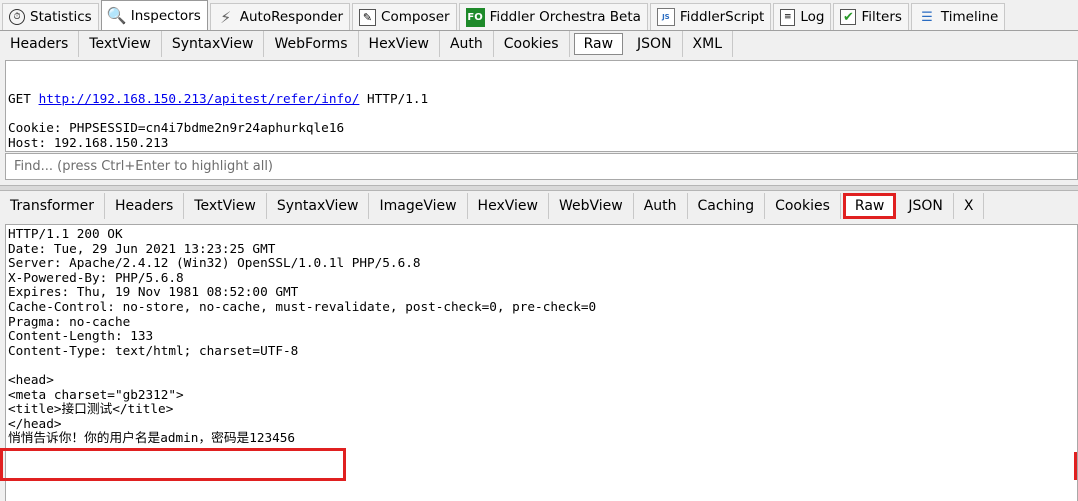  Describe the element at coordinates (655, 44) in the screenshot. I see `request-tab-json: JSON` at that location.